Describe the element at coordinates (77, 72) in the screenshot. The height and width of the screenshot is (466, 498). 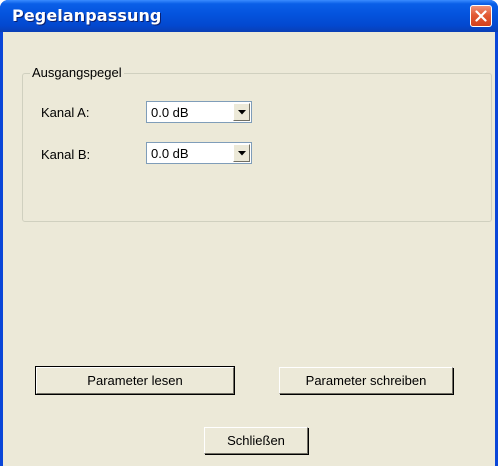
I see `group-label: Ausgangspegel` at that location.